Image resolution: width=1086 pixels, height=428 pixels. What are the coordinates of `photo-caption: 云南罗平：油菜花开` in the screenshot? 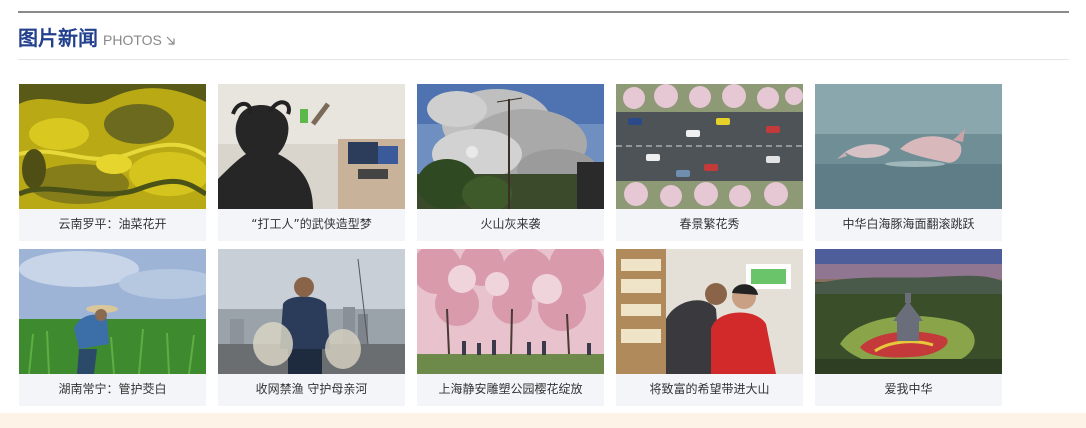 It's located at (112, 225).